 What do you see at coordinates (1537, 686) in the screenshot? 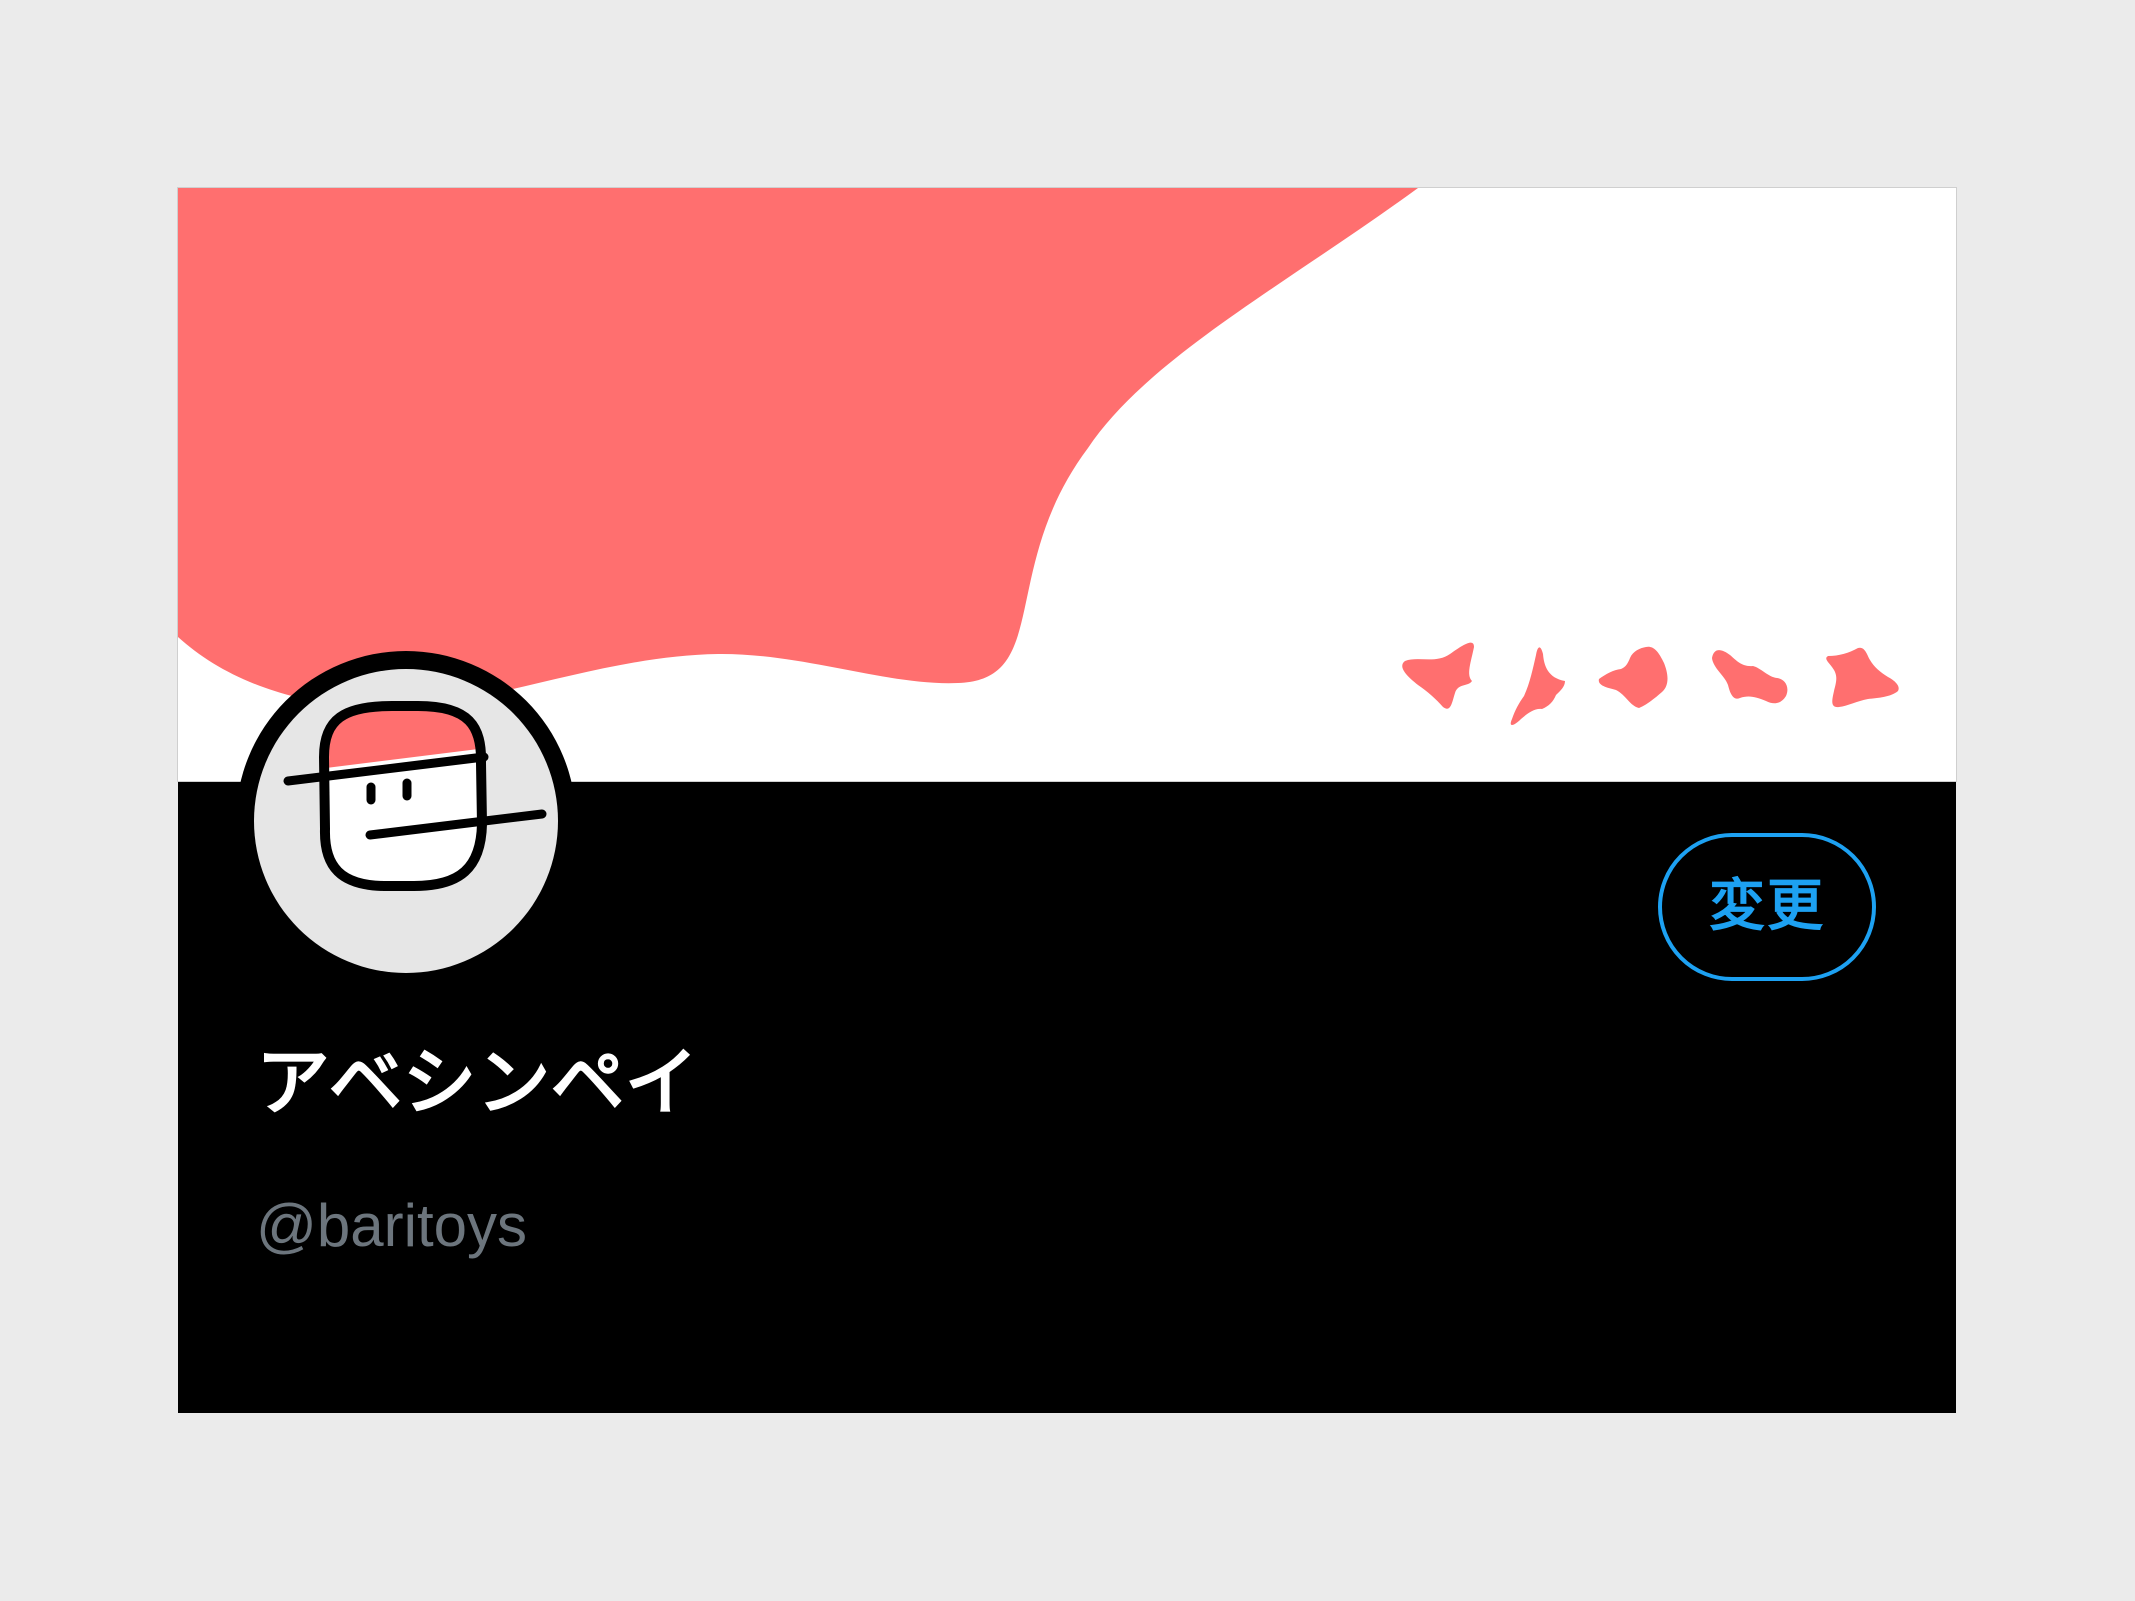
I see `splash-2-icon` at bounding box center [1537, 686].